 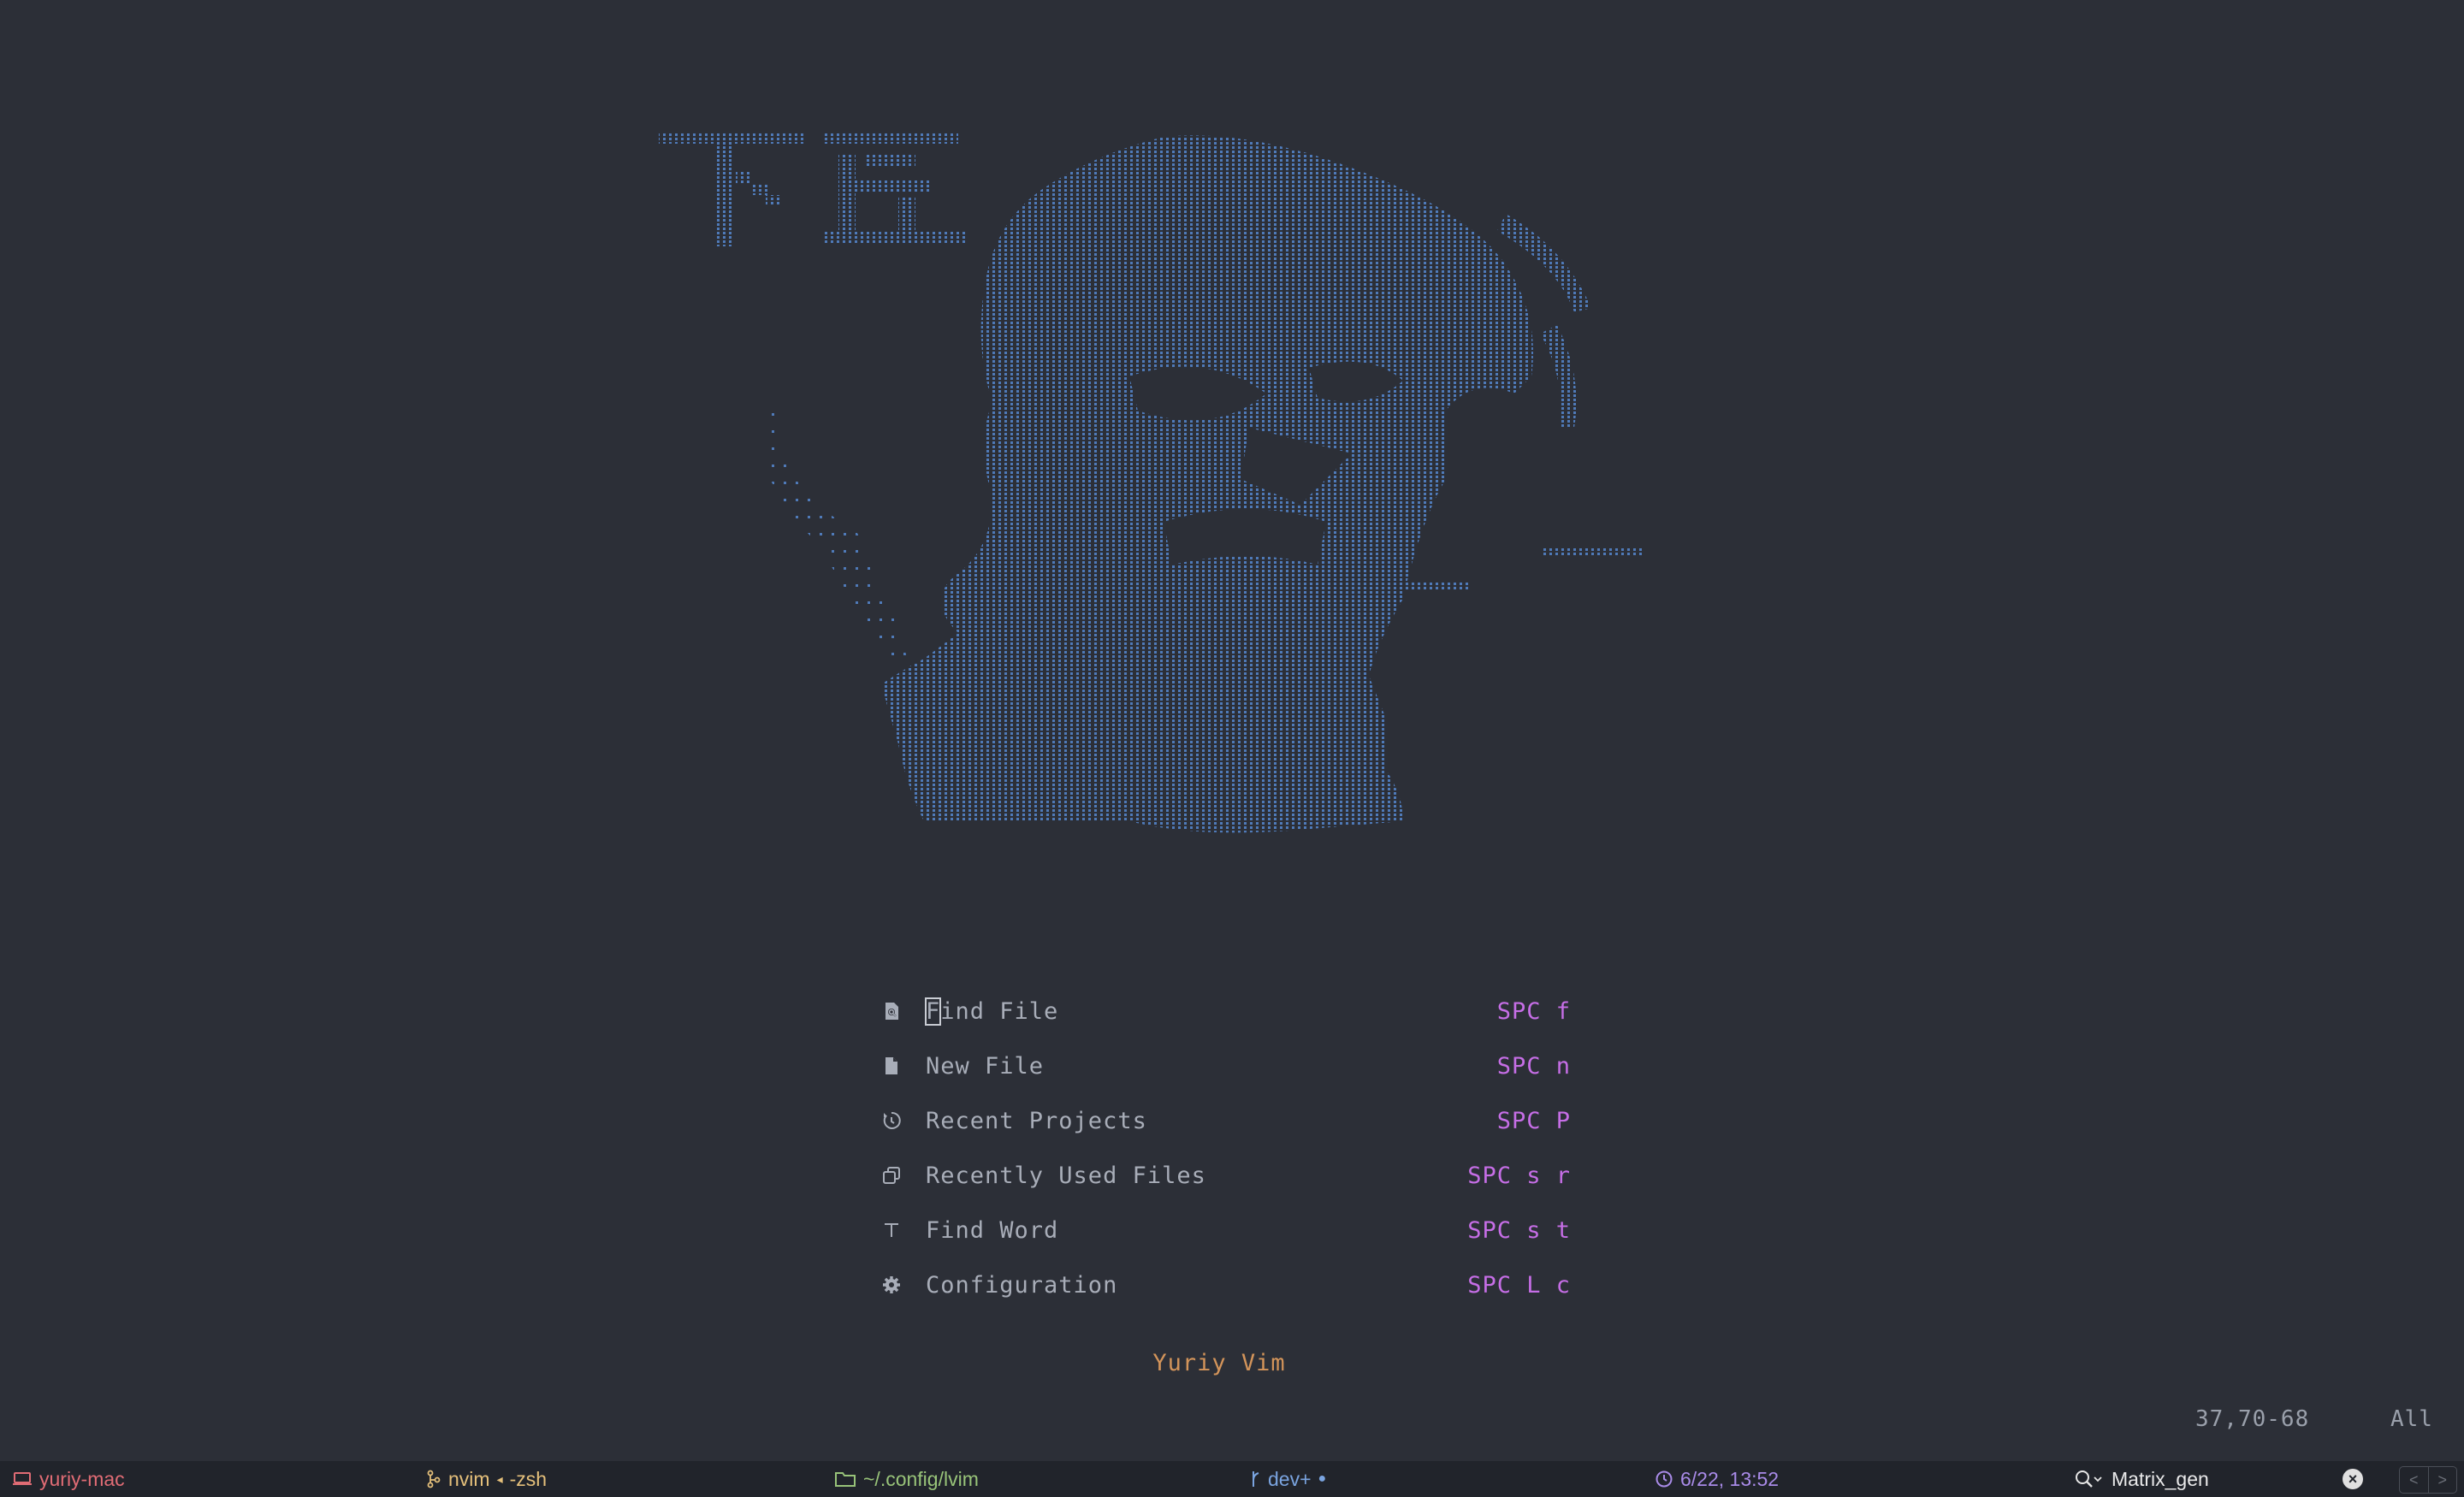 What do you see at coordinates (1224, 1175) in the screenshot?
I see `menu-item-recently-used-files: Recently Used Files SPC s r` at bounding box center [1224, 1175].